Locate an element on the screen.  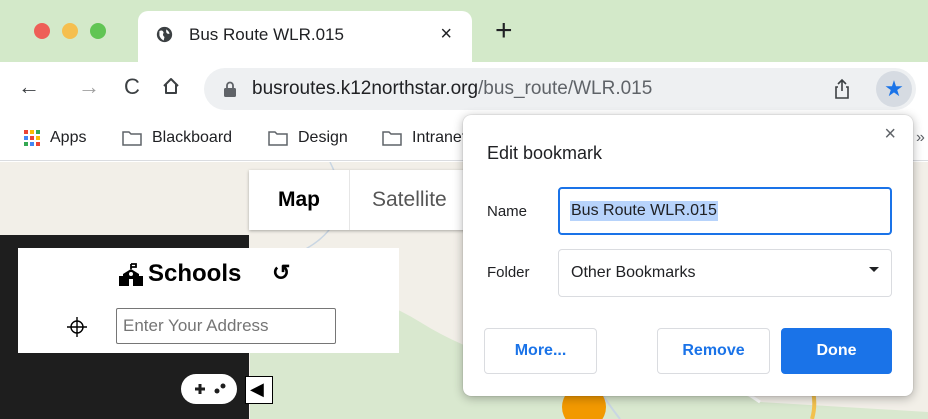
map-type-satellite-button: Satellite is located at coordinates (414, 200).